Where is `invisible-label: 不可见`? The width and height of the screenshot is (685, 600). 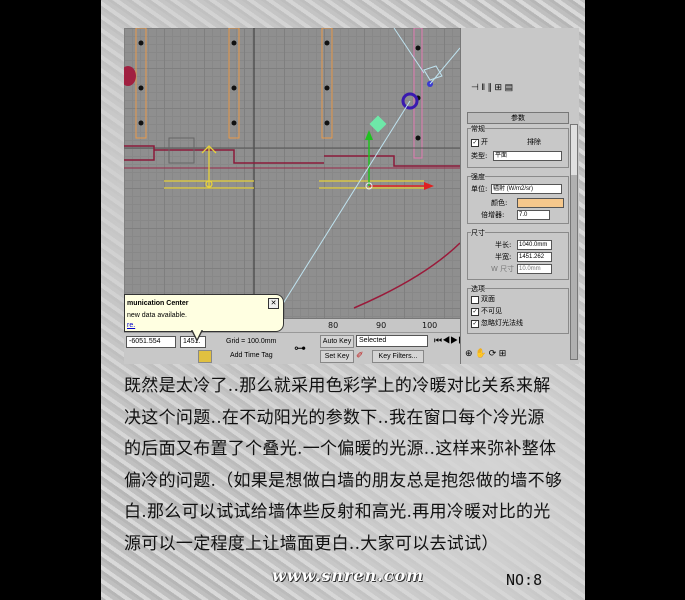
invisible-label: 不可见 is located at coordinates (491, 311).